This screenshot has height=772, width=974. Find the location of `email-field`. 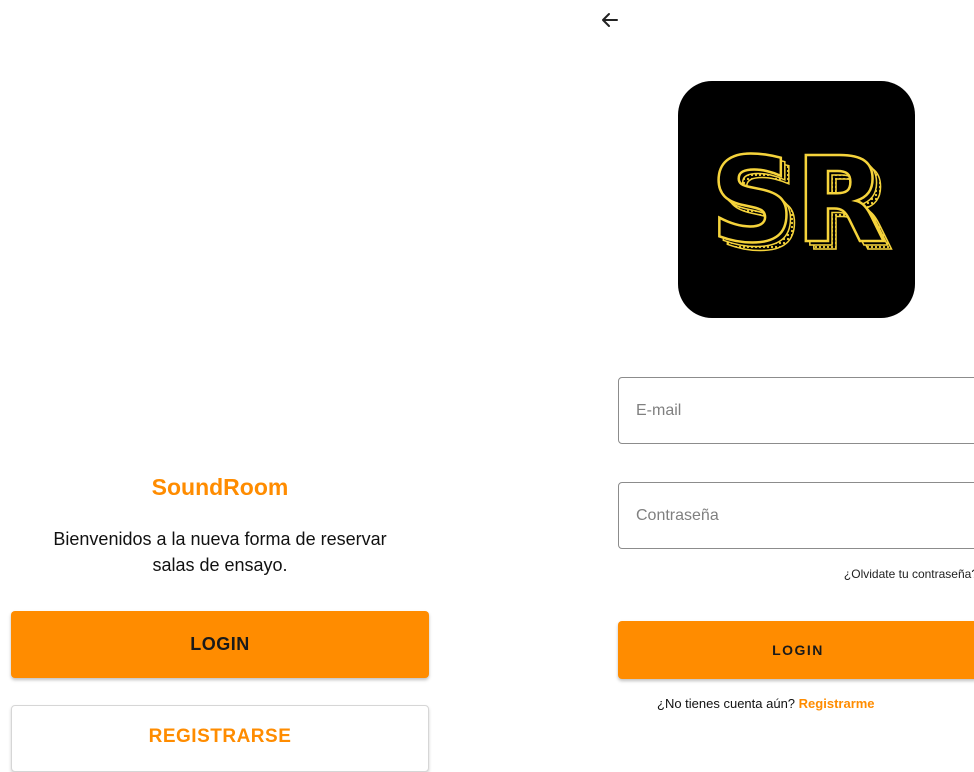

email-field is located at coordinates (796, 410).